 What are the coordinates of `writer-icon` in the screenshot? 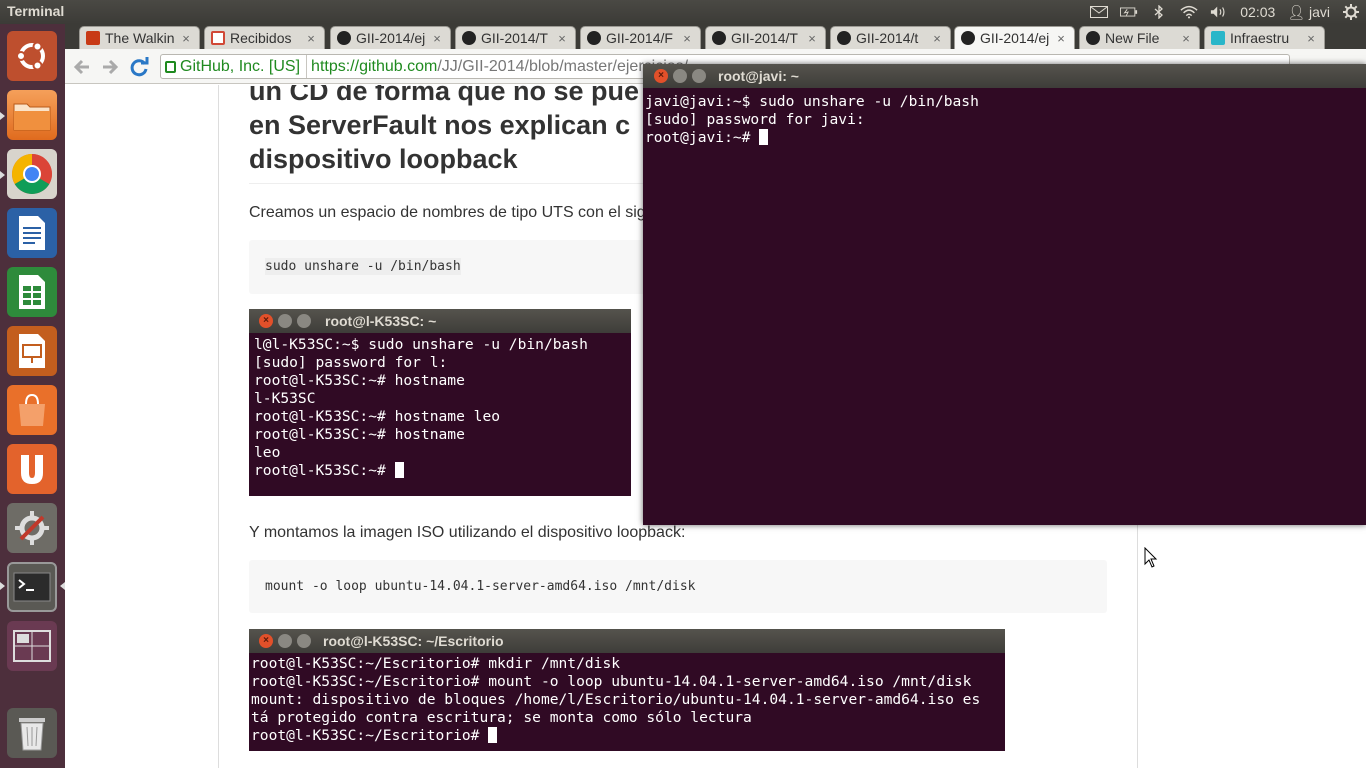 It's located at (32, 233).